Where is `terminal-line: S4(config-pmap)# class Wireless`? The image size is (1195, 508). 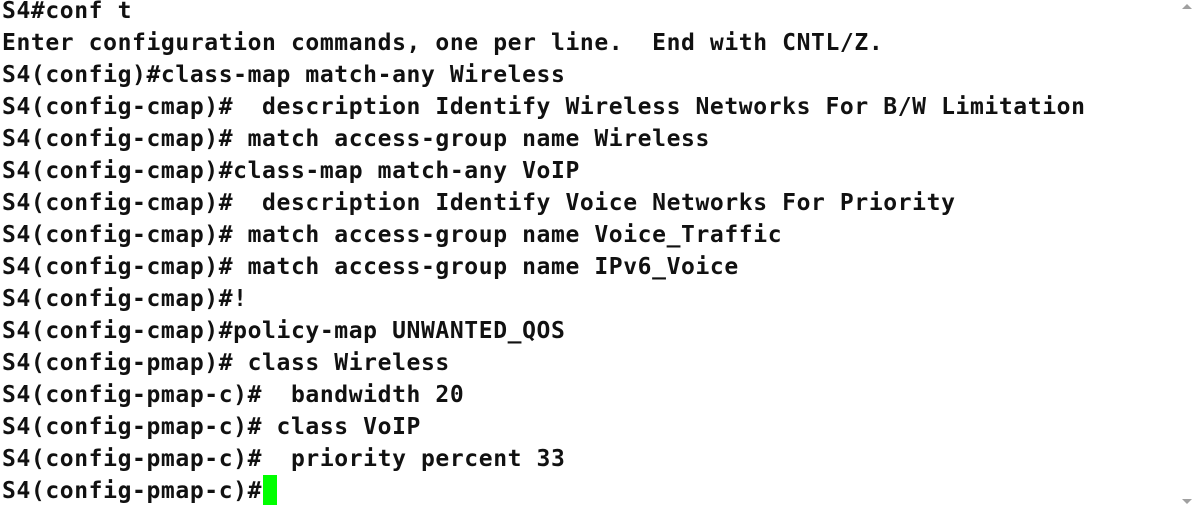 terminal-line: S4(config-pmap)# class Wireless is located at coordinates (226, 363).